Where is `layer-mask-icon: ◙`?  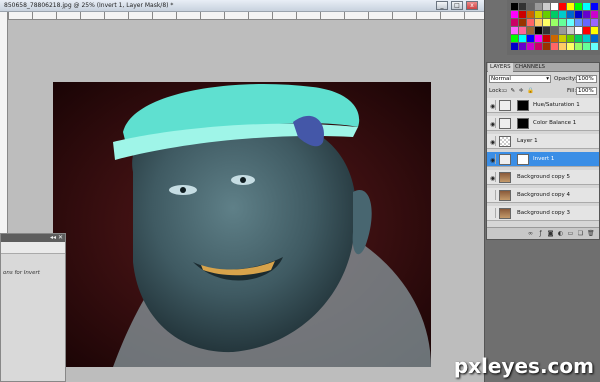
layer-mask-icon: ◙ is located at coordinates (550, 233).